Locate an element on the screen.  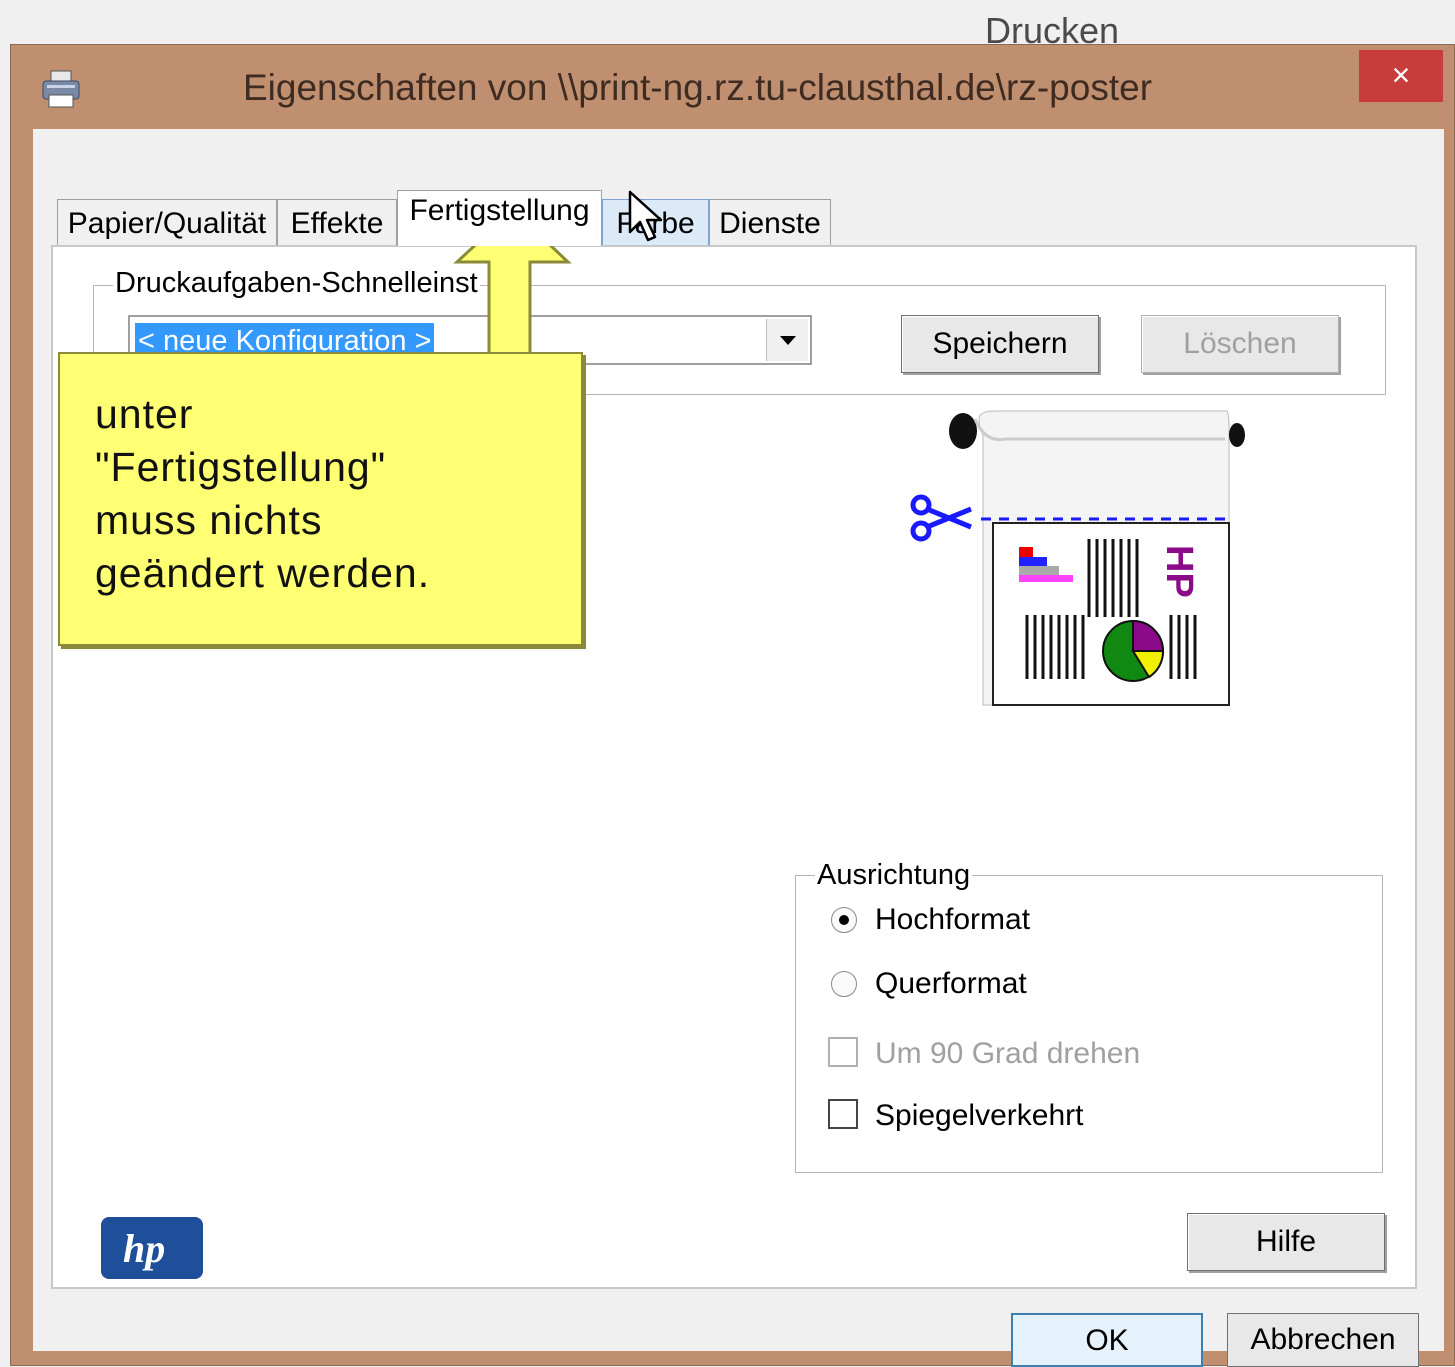
mouse-cursor-icon is located at coordinates (645, 216).